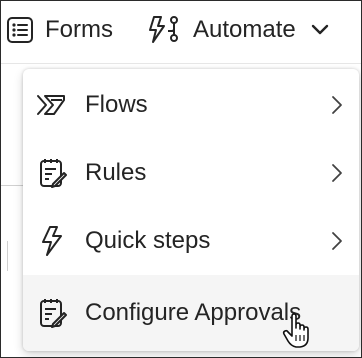 This screenshot has height=358, width=362. I want to click on flows-icon, so click(52, 105).